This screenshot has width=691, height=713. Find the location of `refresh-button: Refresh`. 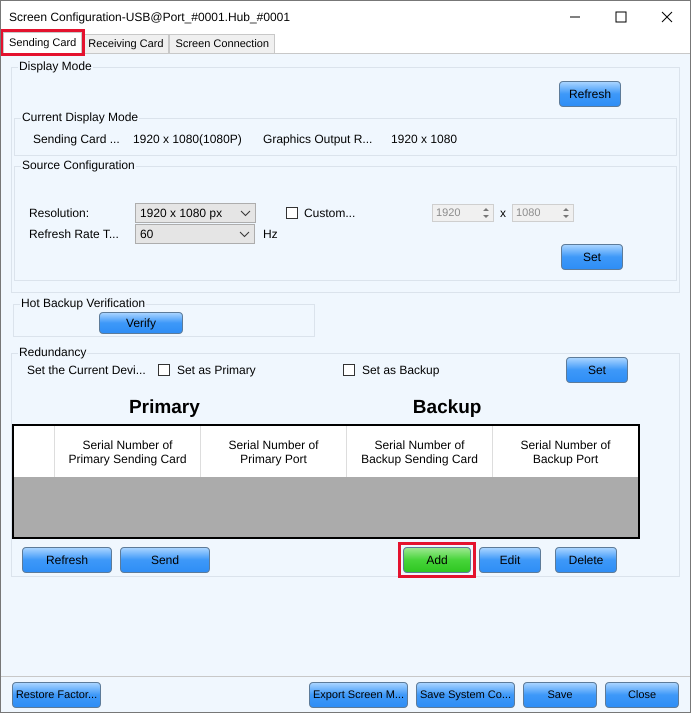

refresh-button: Refresh is located at coordinates (590, 94).